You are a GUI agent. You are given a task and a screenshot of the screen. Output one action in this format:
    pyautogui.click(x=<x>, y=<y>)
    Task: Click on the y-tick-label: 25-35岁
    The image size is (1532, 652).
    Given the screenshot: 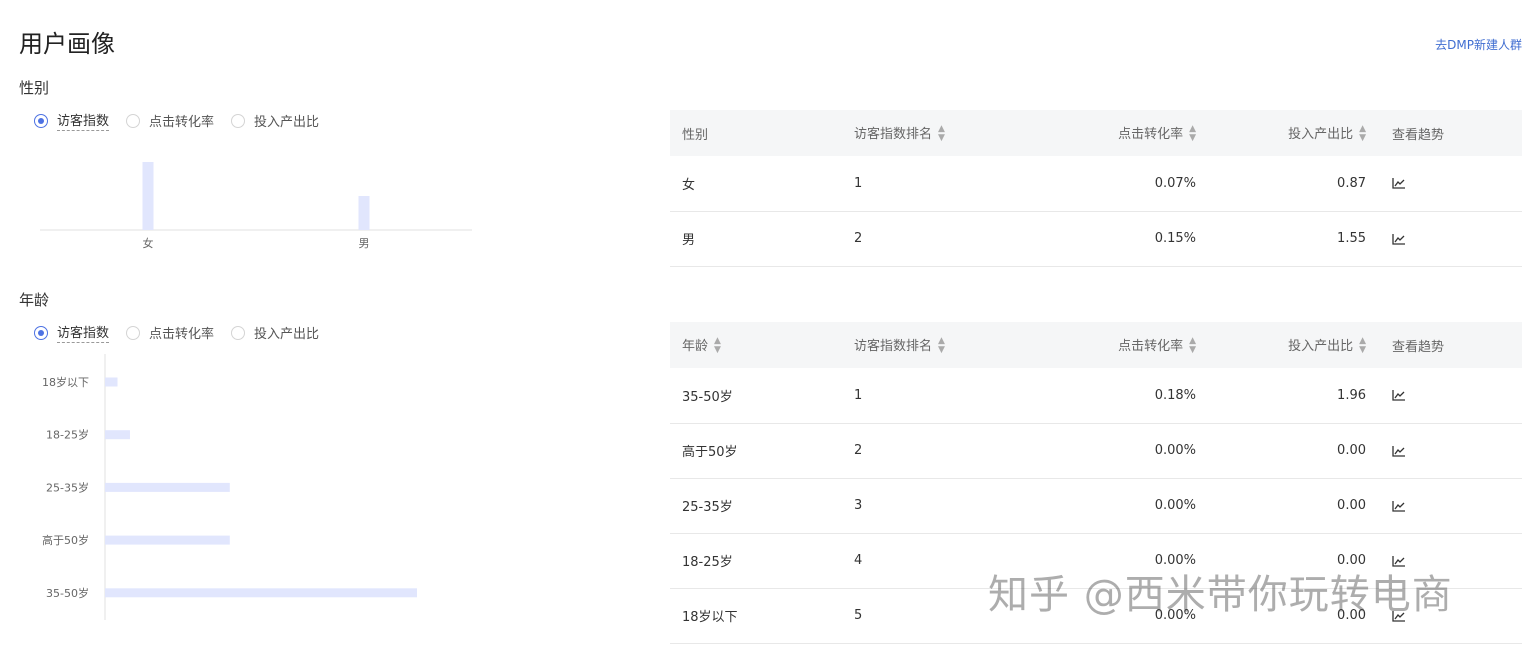 What is the action you would take?
    pyautogui.click(x=67, y=487)
    